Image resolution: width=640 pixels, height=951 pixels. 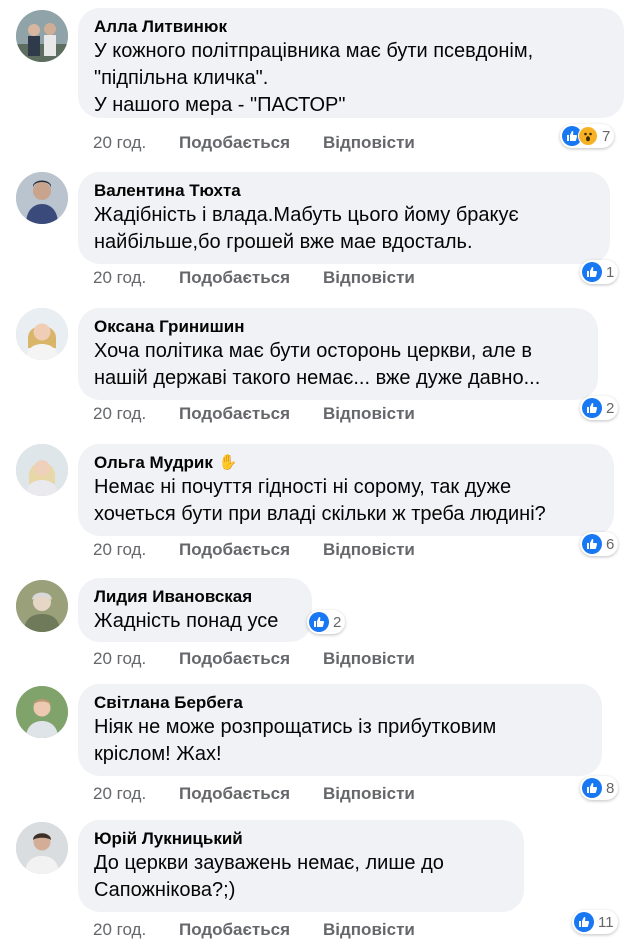 What do you see at coordinates (610, 788) in the screenshot?
I see `reaction-count: 8` at bounding box center [610, 788].